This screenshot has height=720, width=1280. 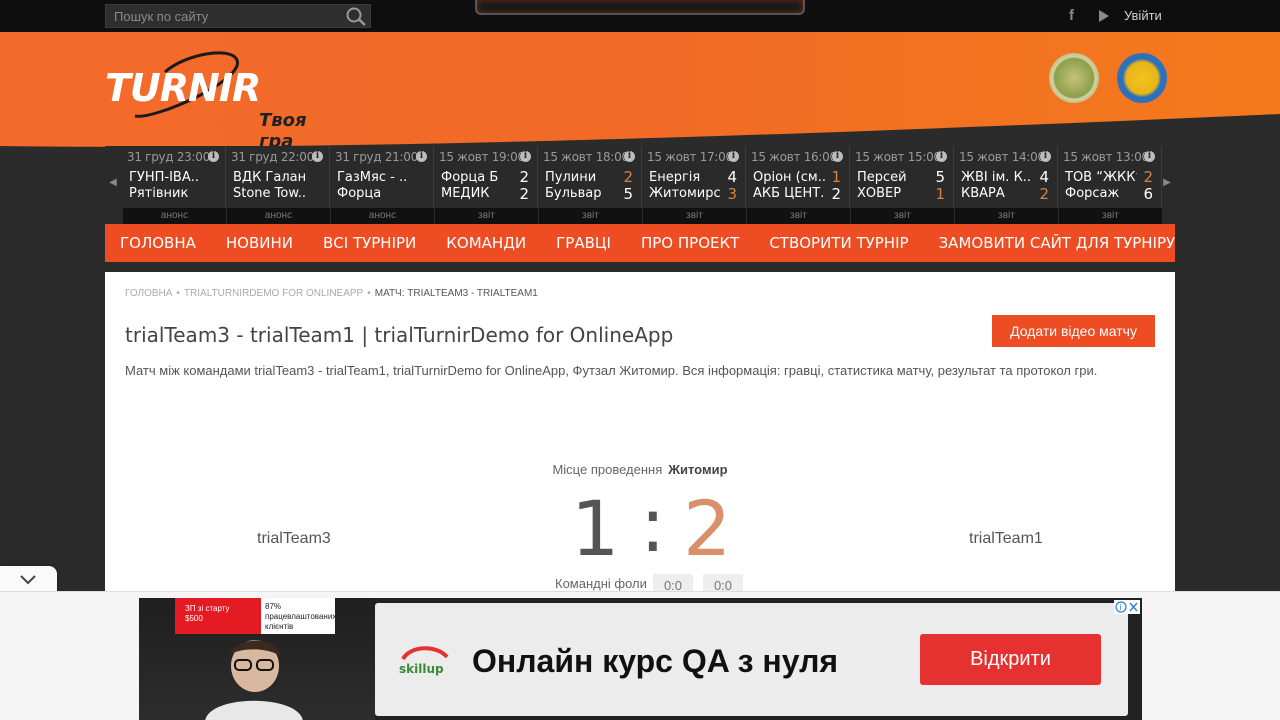 I want to click on match-team2: МЕДИК, so click(x=465, y=193).